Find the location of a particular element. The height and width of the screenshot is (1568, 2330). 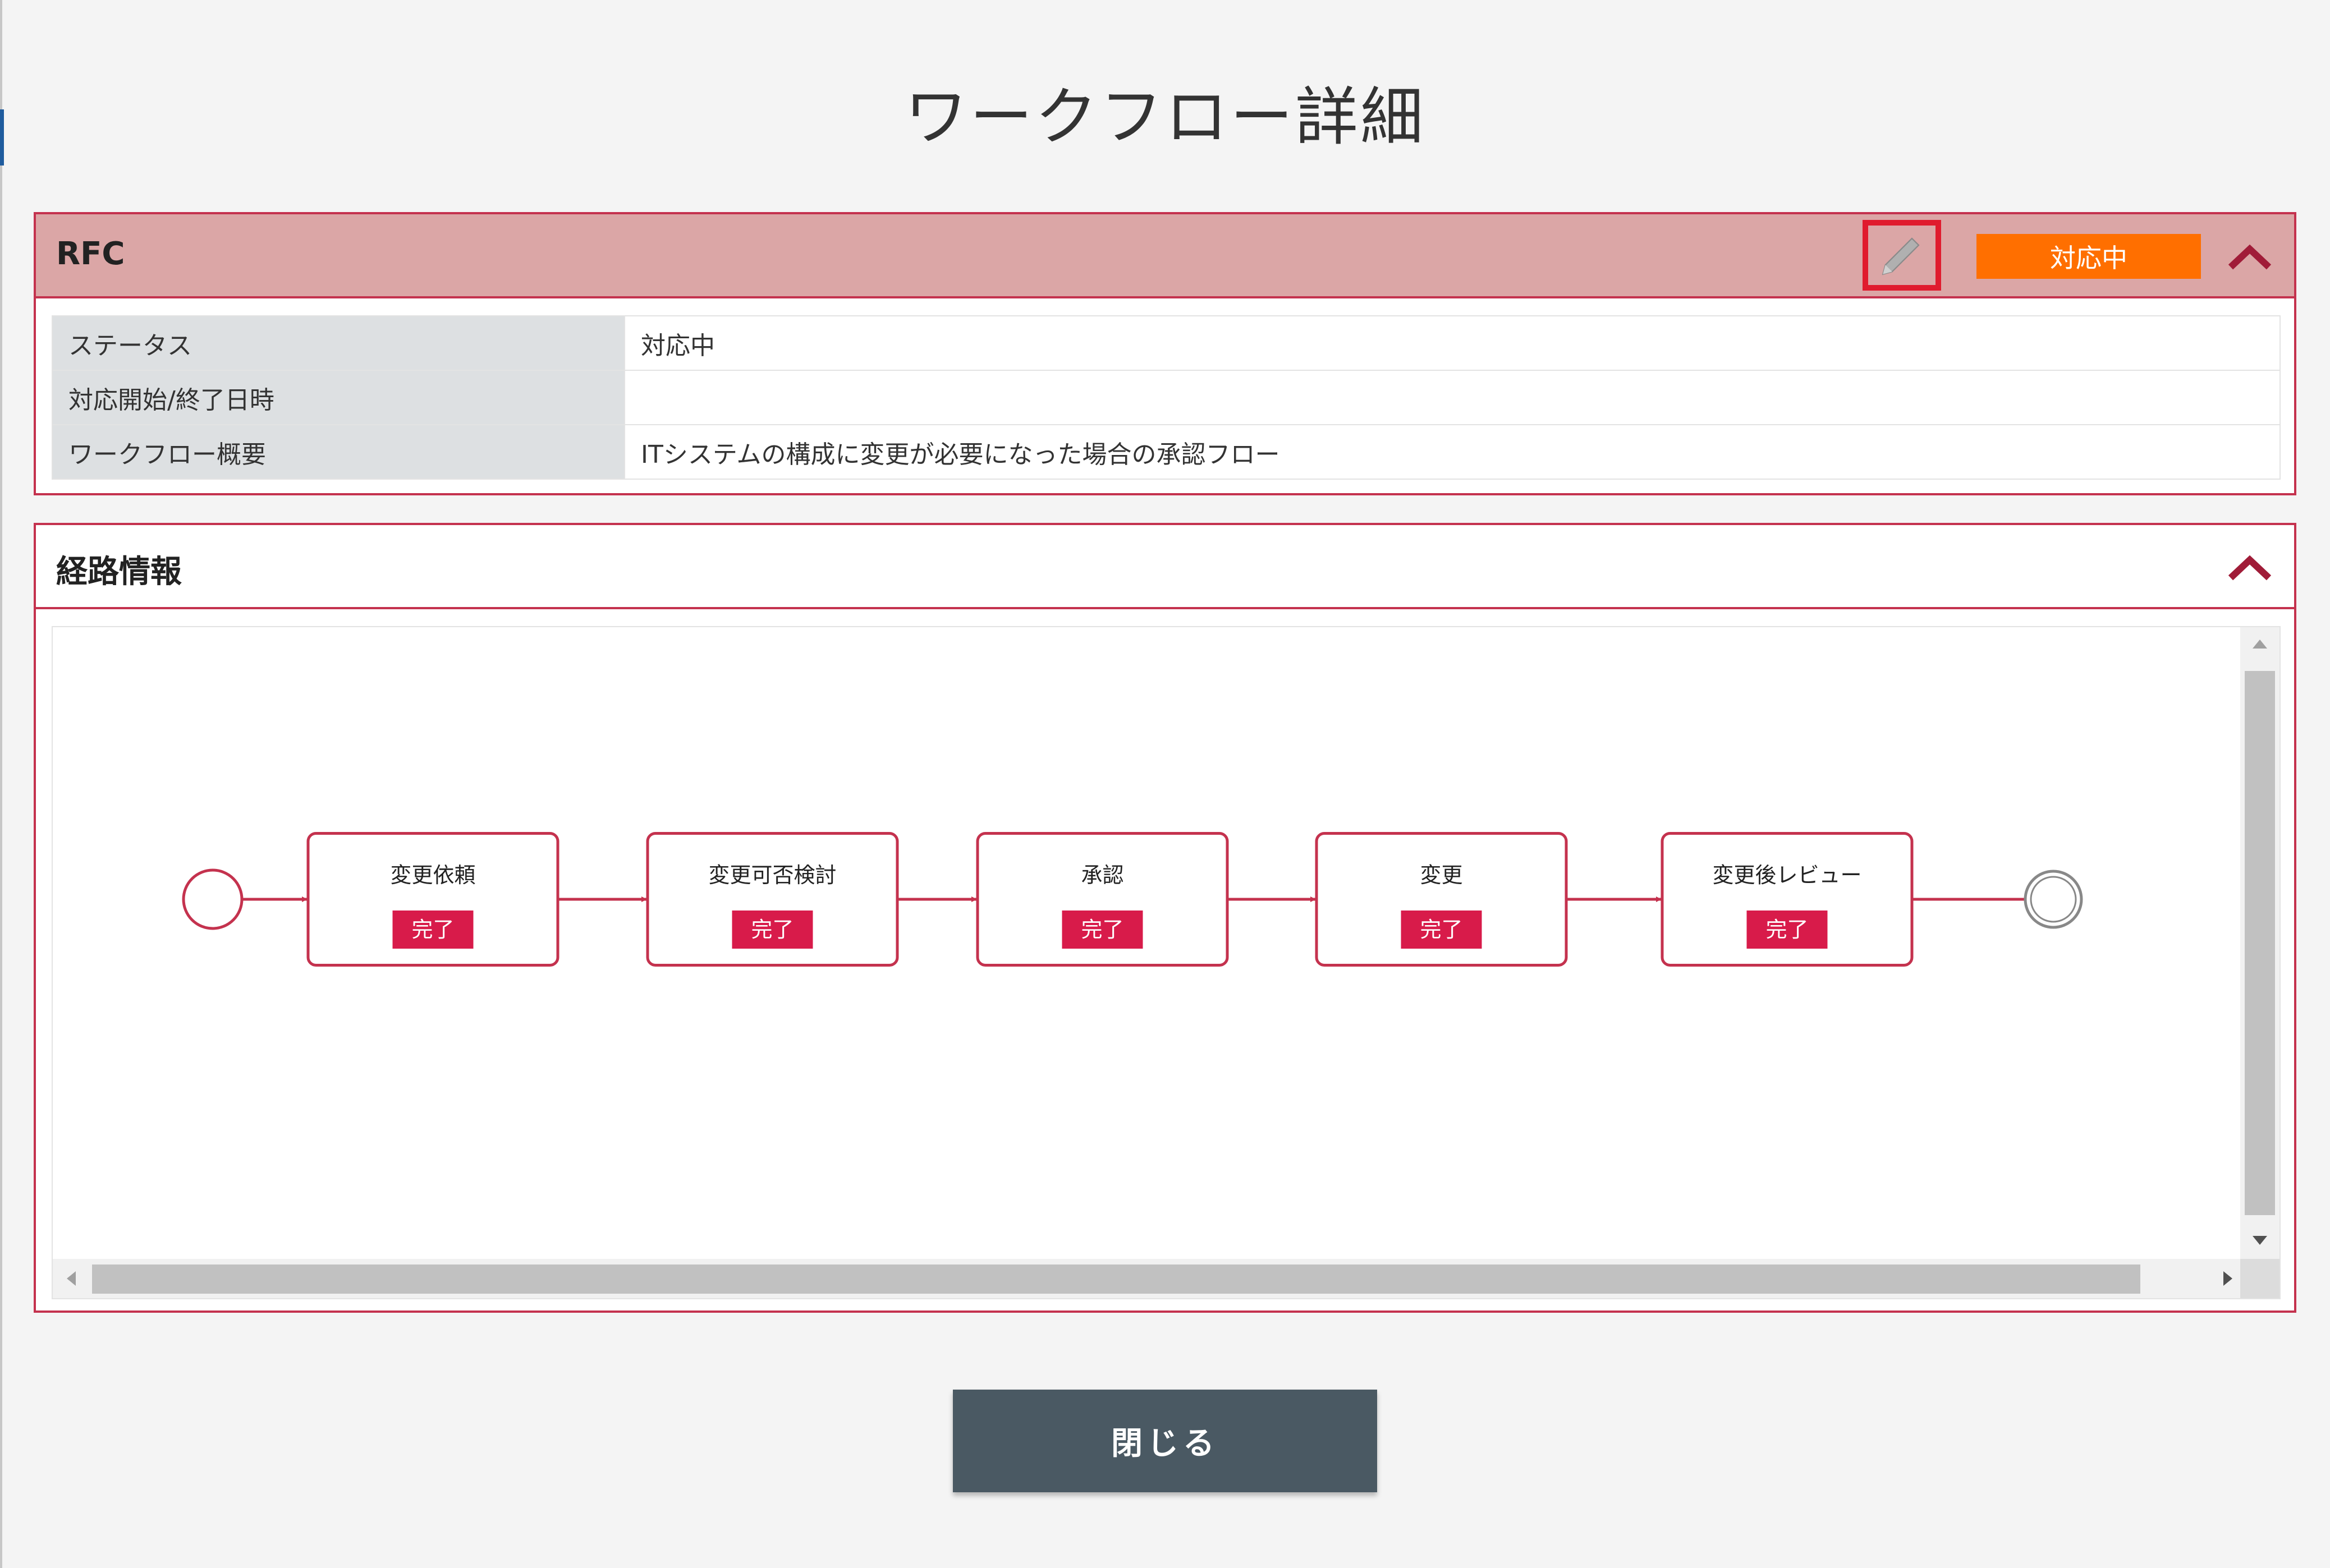

workflow-step-label: 変更後レビュー is located at coordinates (1786, 875).